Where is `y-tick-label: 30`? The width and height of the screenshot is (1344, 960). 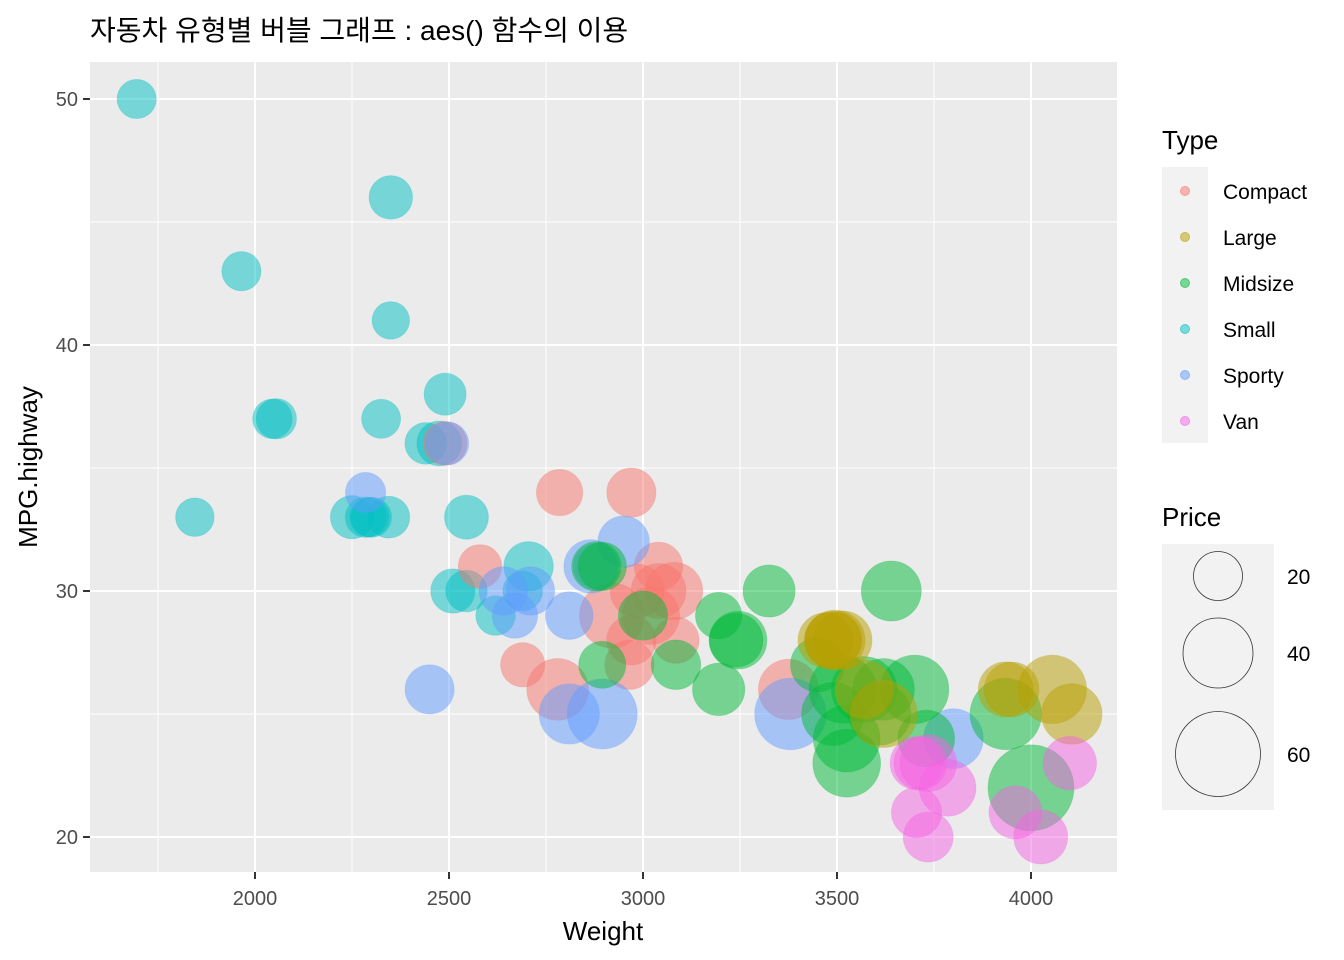 y-tick-label: 30 is located at coordinates (67, 592).